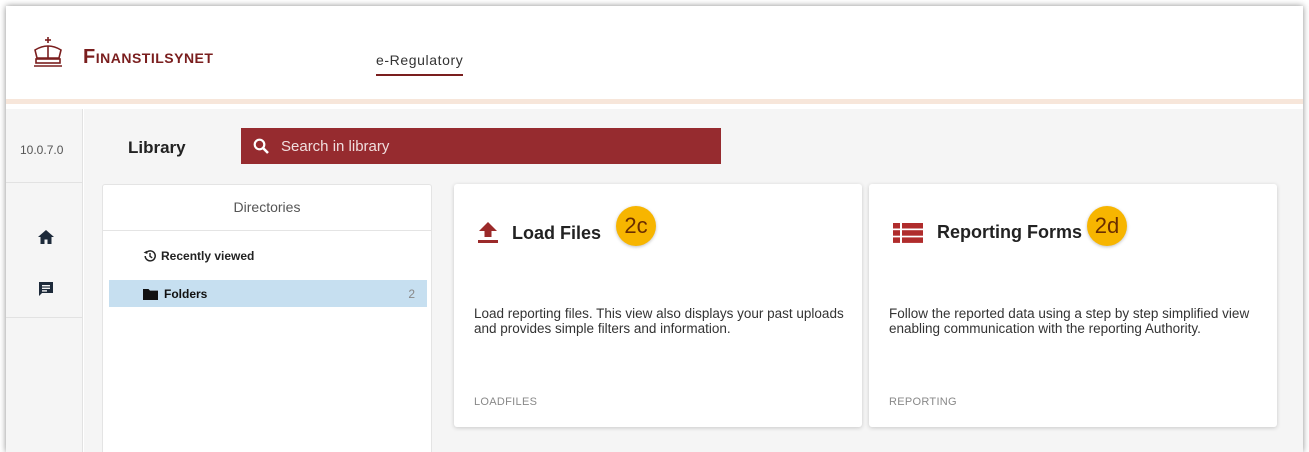 The height and width of the screenshot is (452, 1309). I want to click on page-title: Library, so click(157, 147).